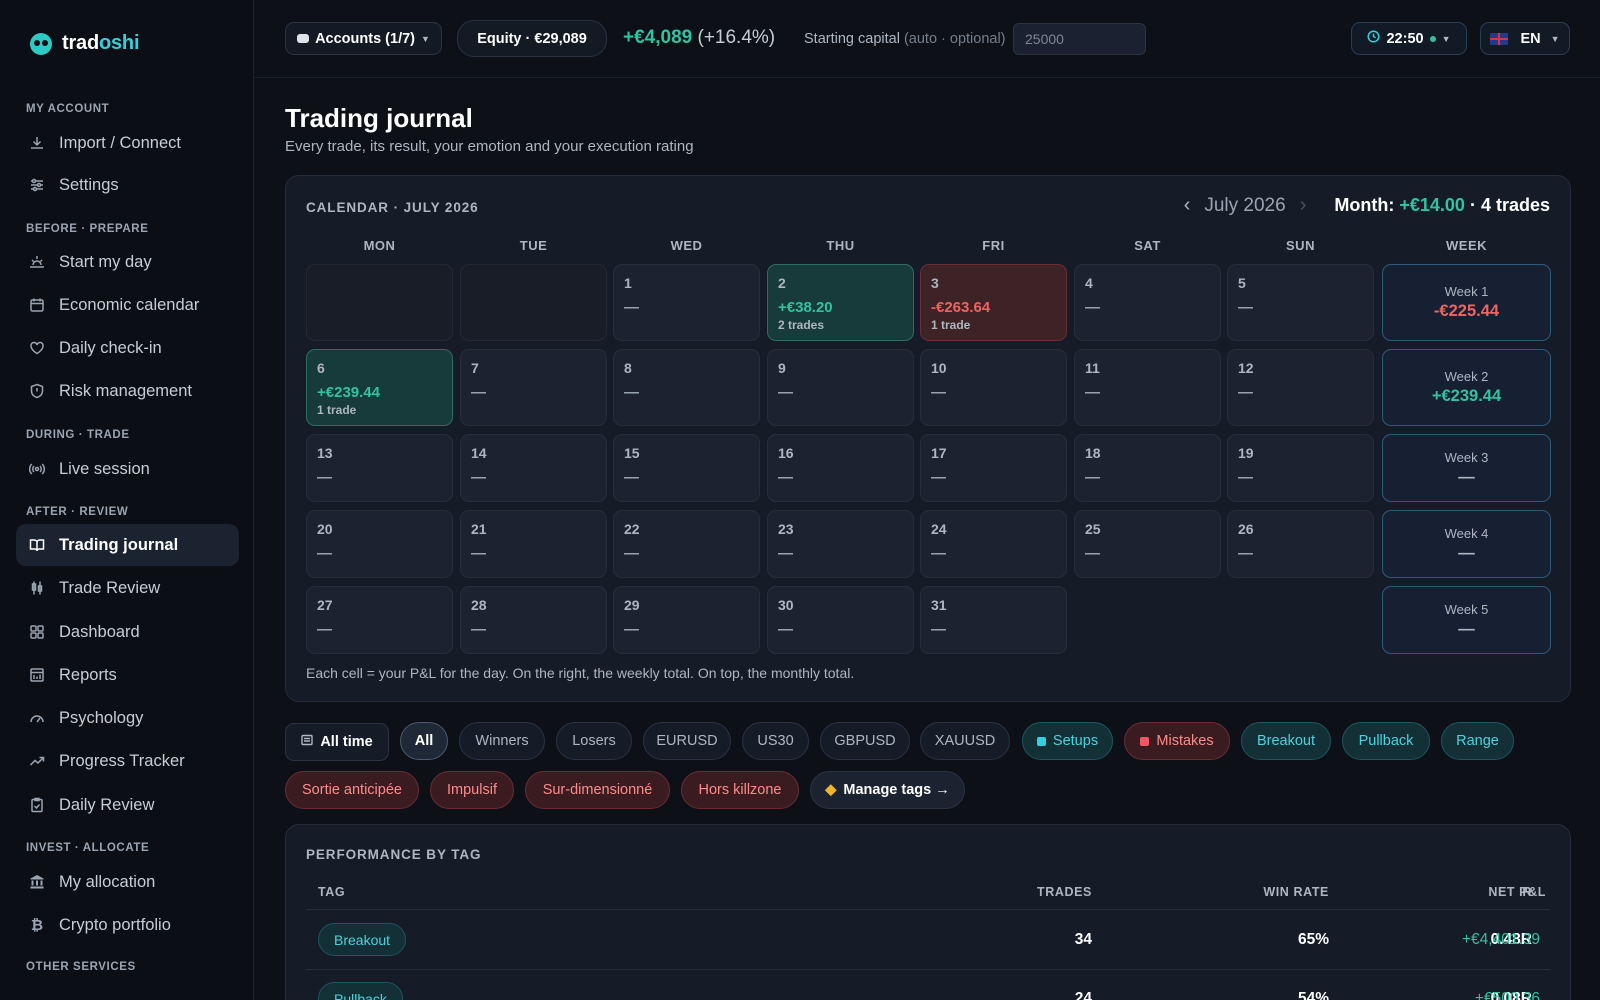 The image size is (1600, 1000). What do you see at coordinates (119, 544) in the screenshot?
I see `sidebar-item-label: Trading journal` at bounding box center [119, 544].